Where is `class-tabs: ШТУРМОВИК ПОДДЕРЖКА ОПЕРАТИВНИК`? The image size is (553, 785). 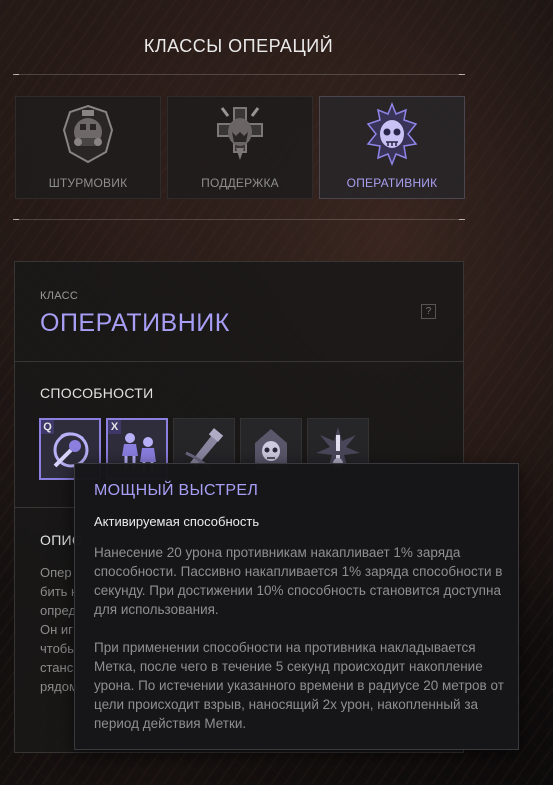 class-tabs: ШТУРМОВИК ПОДДЕРЖКА ОПЕРАТИВНИК is located at coordinates (240, 147).